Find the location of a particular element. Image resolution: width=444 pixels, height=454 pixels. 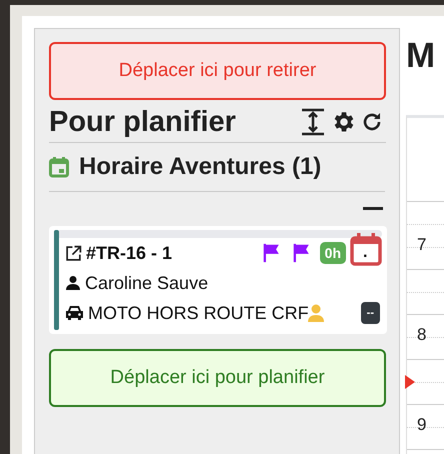

client-name: Caroline Sauve is located at coordinates (146, 283).